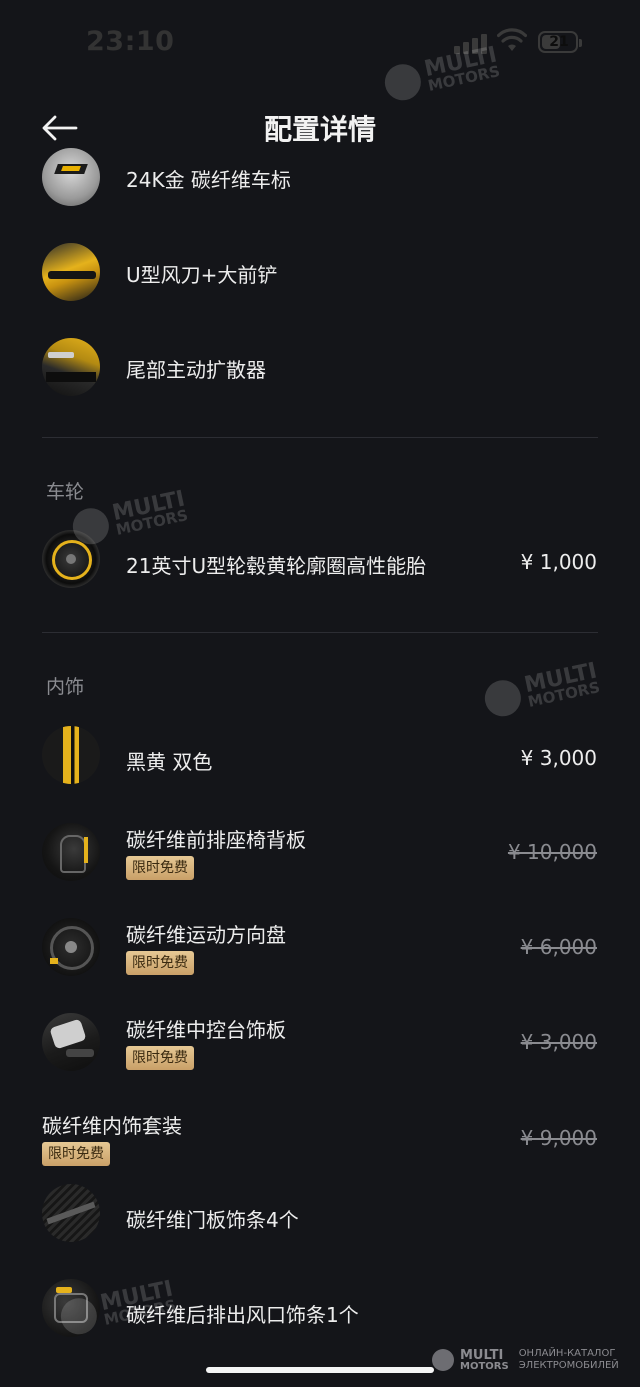  Describe the element at coordinates (65, 492) in the screenshot. I see `section-title-wheels: 车轮` at that location.